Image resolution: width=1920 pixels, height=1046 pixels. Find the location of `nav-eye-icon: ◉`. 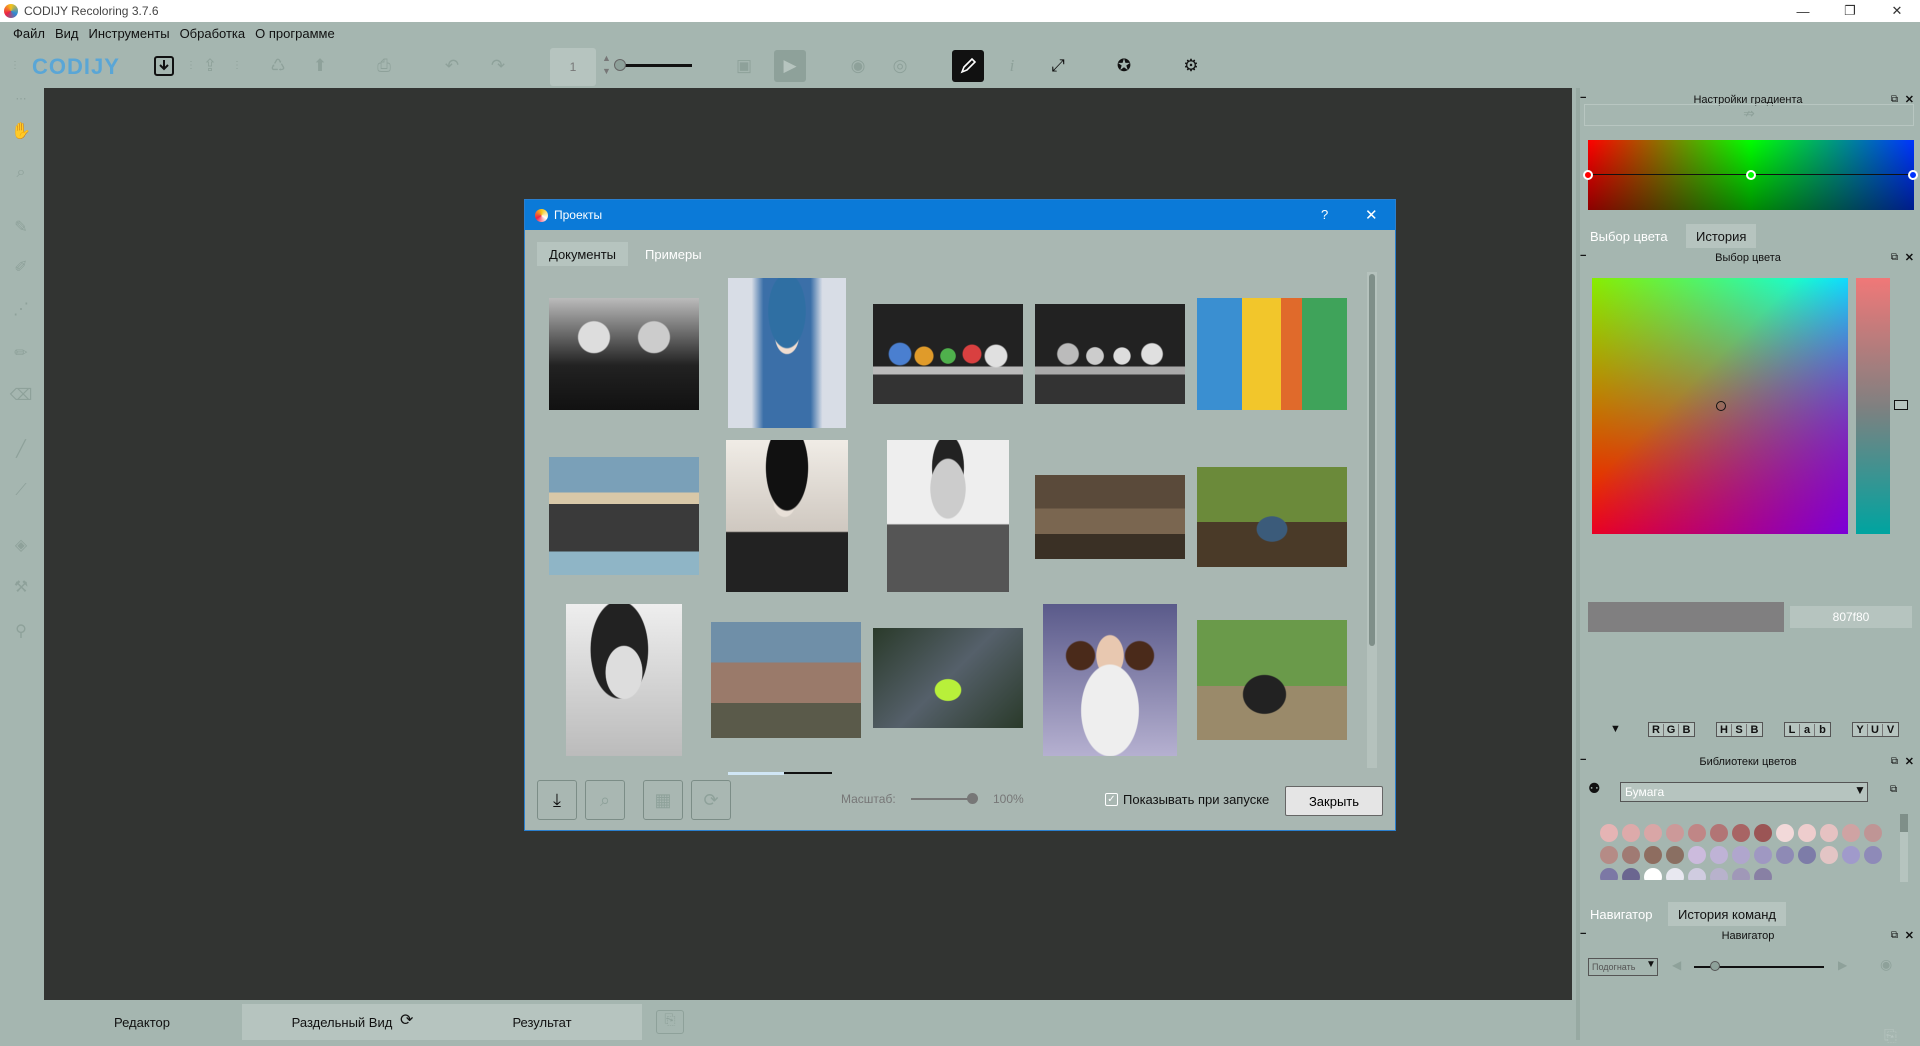

nav-eye-icon: ◉ is located at coordinates (1886, 964).